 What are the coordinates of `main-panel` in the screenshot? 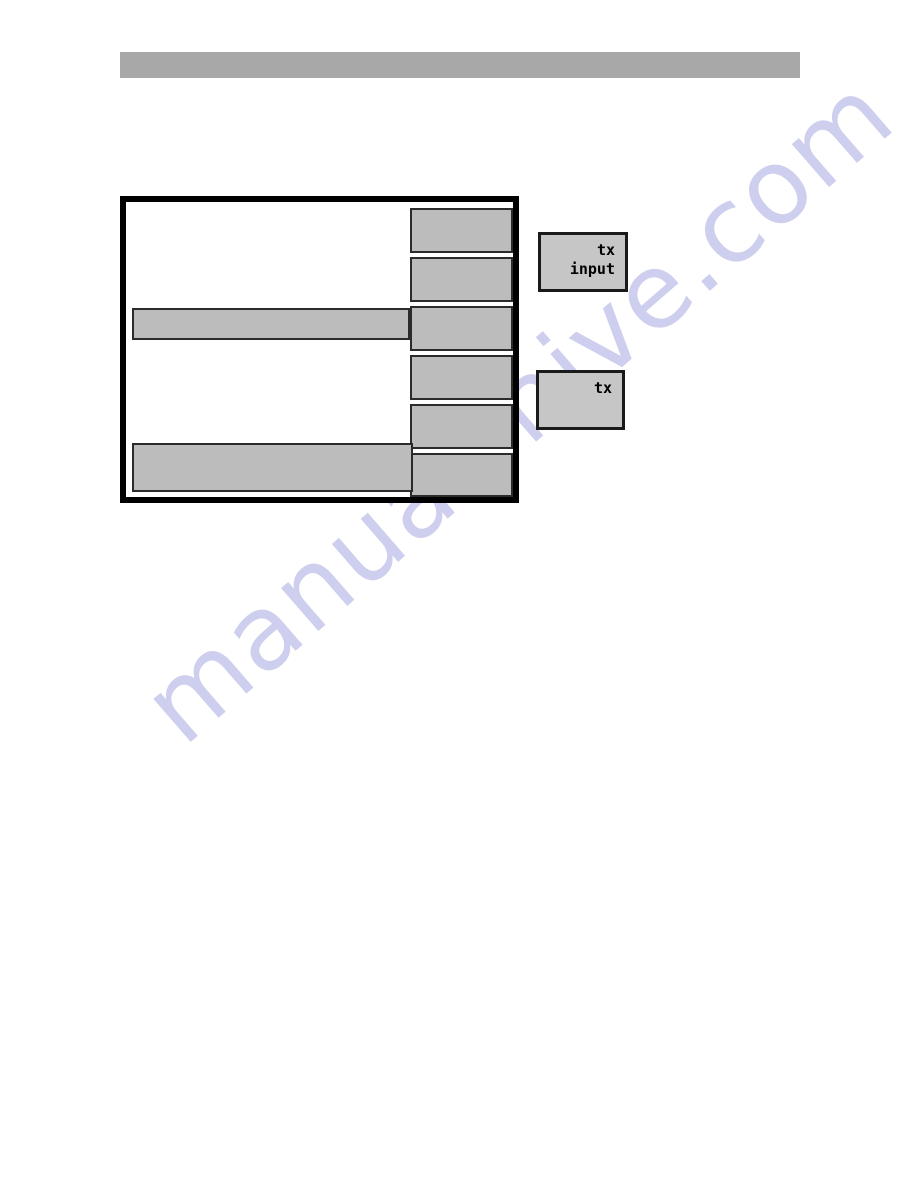 It's located at (319, 349).